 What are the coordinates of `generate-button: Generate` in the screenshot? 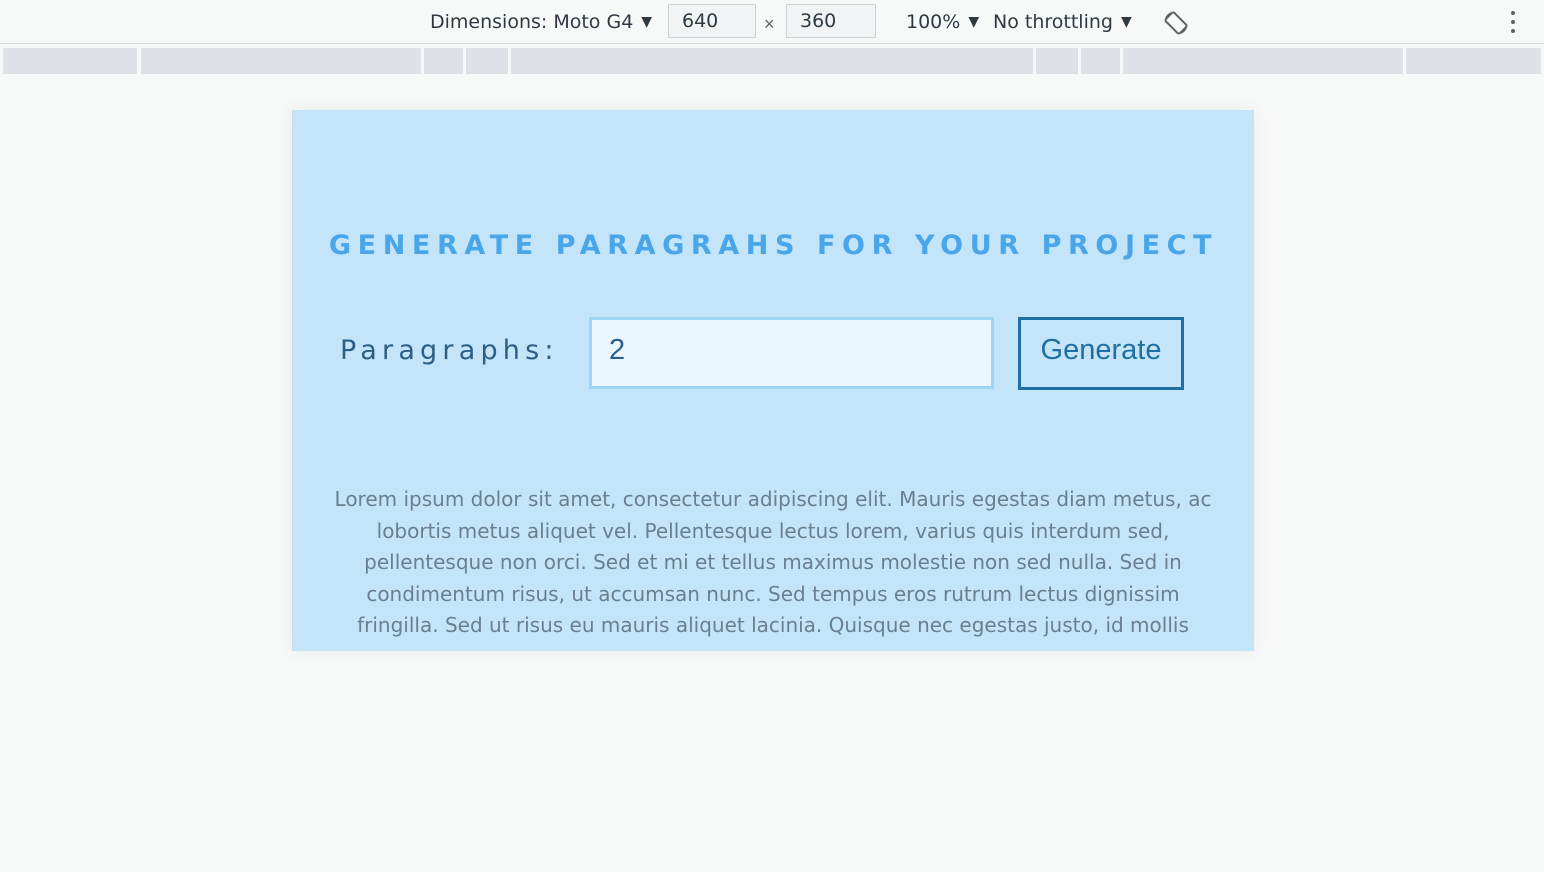 It's located at (1101, 353).